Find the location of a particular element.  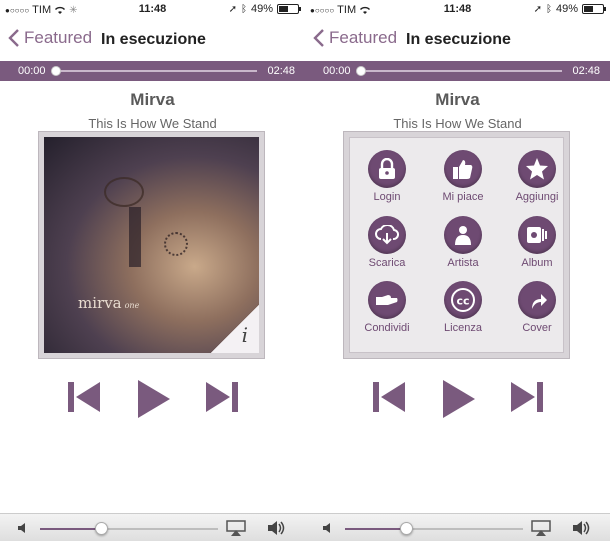

cc-license-icon: cc is located at coordinates (463, 300).